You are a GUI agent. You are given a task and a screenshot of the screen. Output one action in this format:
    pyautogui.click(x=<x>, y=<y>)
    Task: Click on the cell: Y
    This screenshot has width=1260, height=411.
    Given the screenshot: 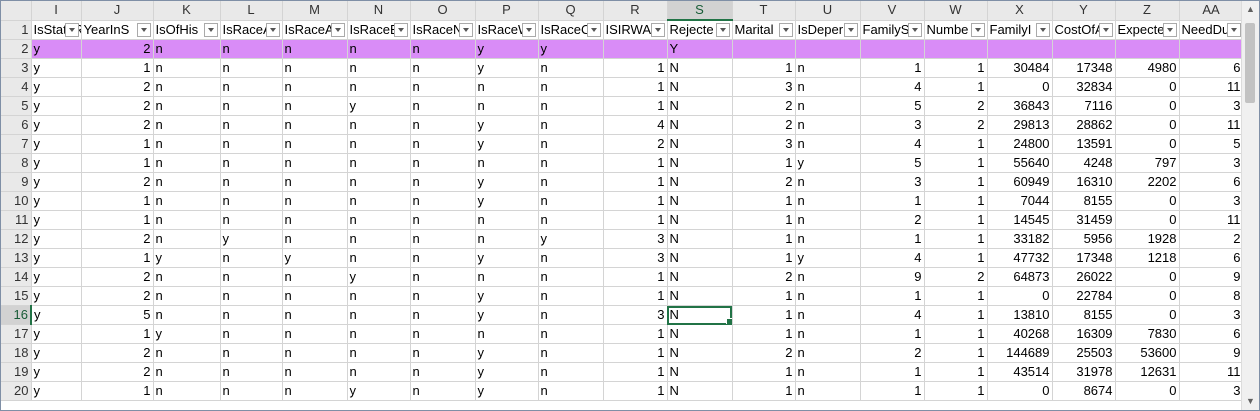 What is the action you would take?
    pyautogui.click(x=700, y=49)
    